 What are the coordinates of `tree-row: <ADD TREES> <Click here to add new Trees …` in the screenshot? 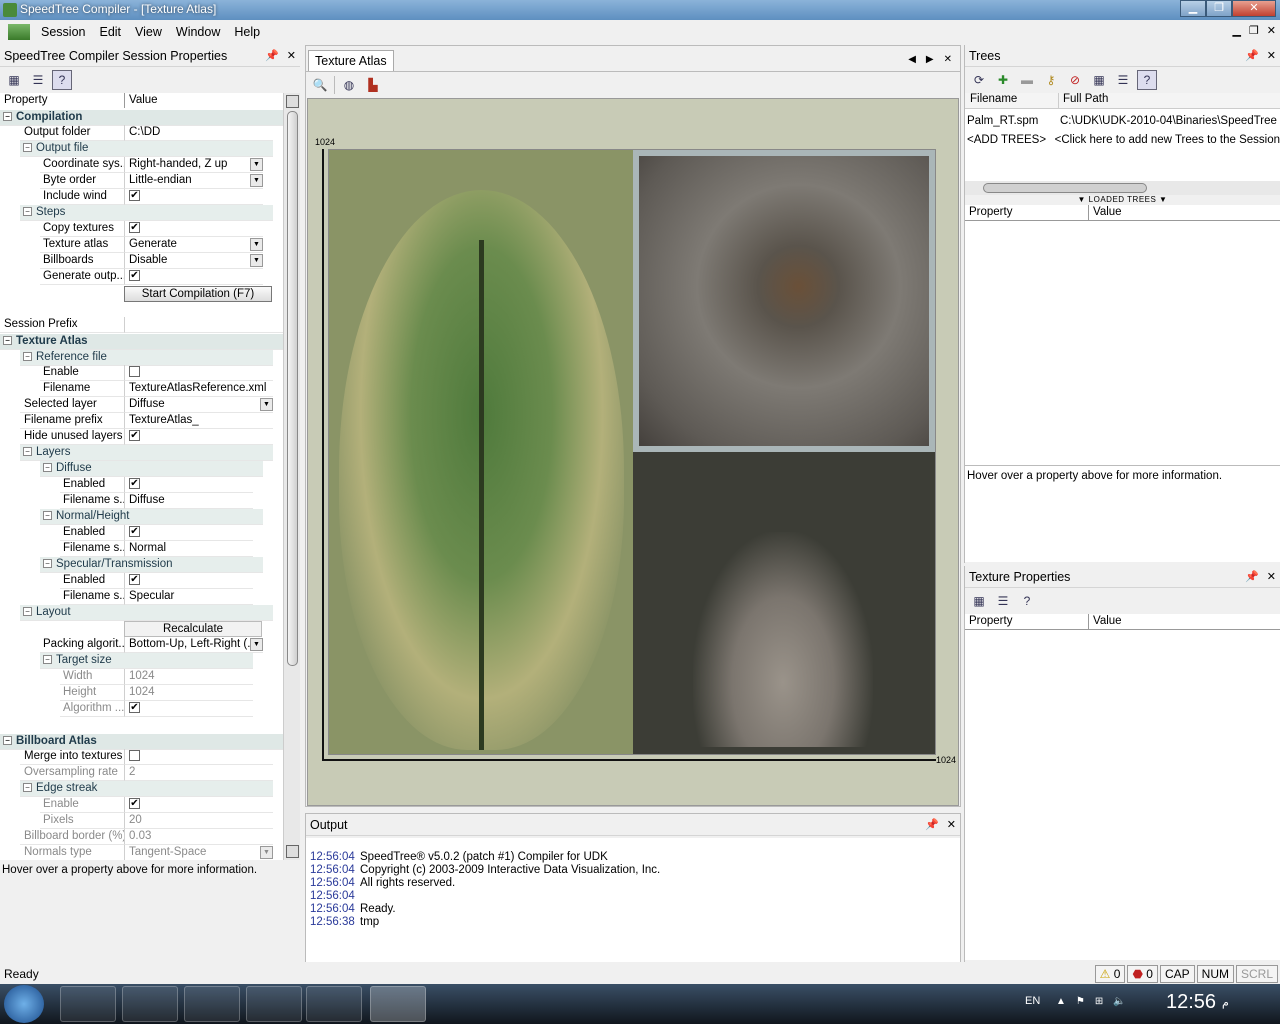 It's located at (1122, 139).